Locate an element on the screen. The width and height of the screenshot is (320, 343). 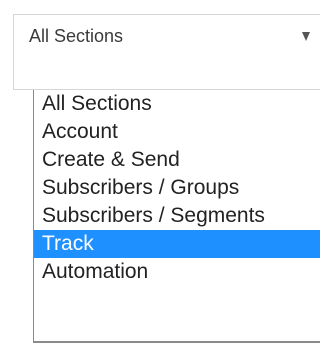
option-all-sections: All Sections is located at coordinates (177, 104).